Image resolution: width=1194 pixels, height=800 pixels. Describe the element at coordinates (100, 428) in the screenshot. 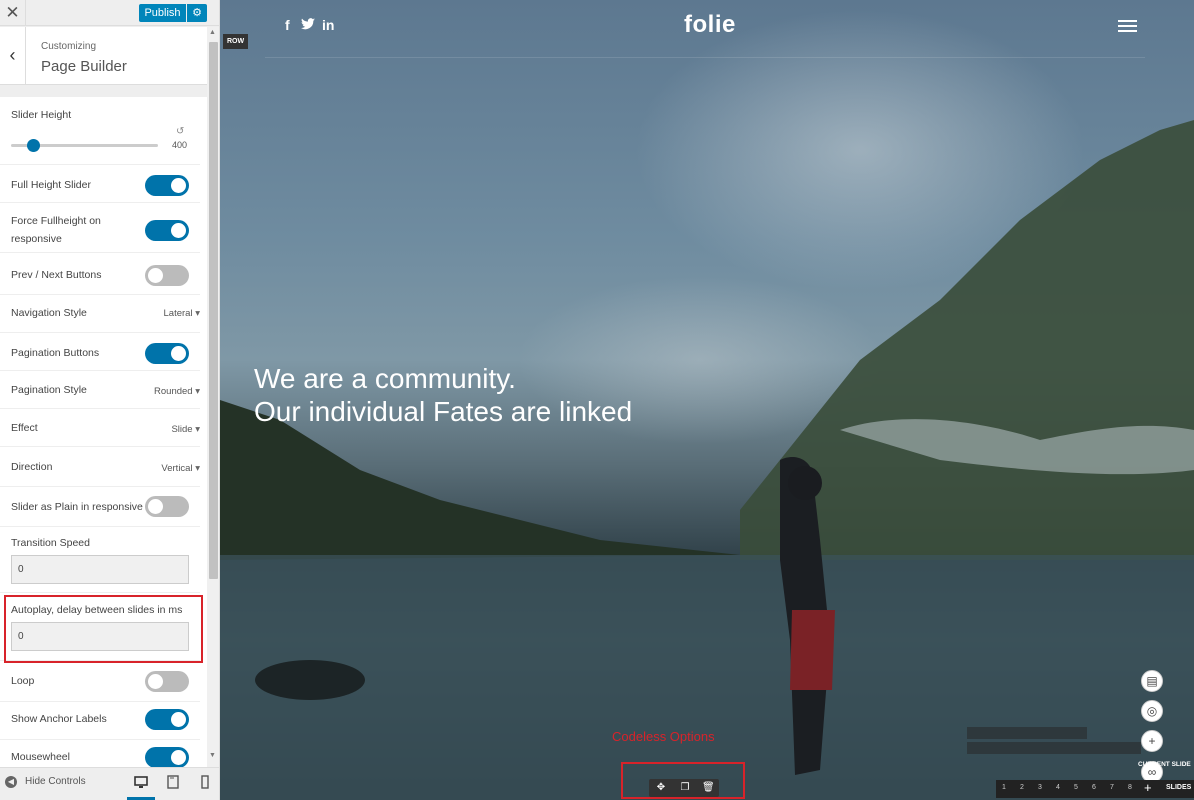

I see `effect-control: Effect Slide` at that location.